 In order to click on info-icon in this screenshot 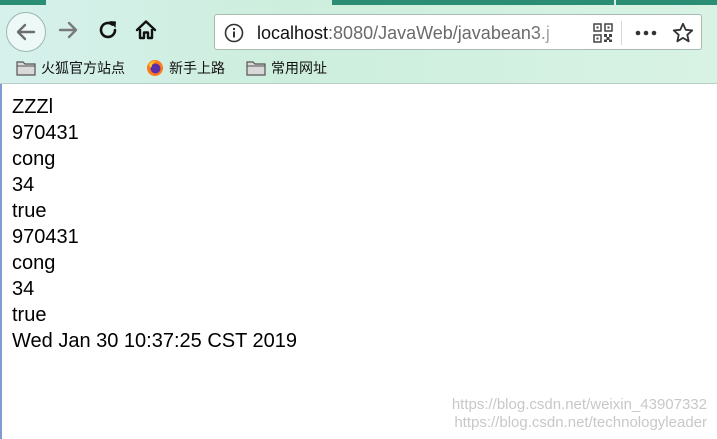, I will do `click(234, 33)`.